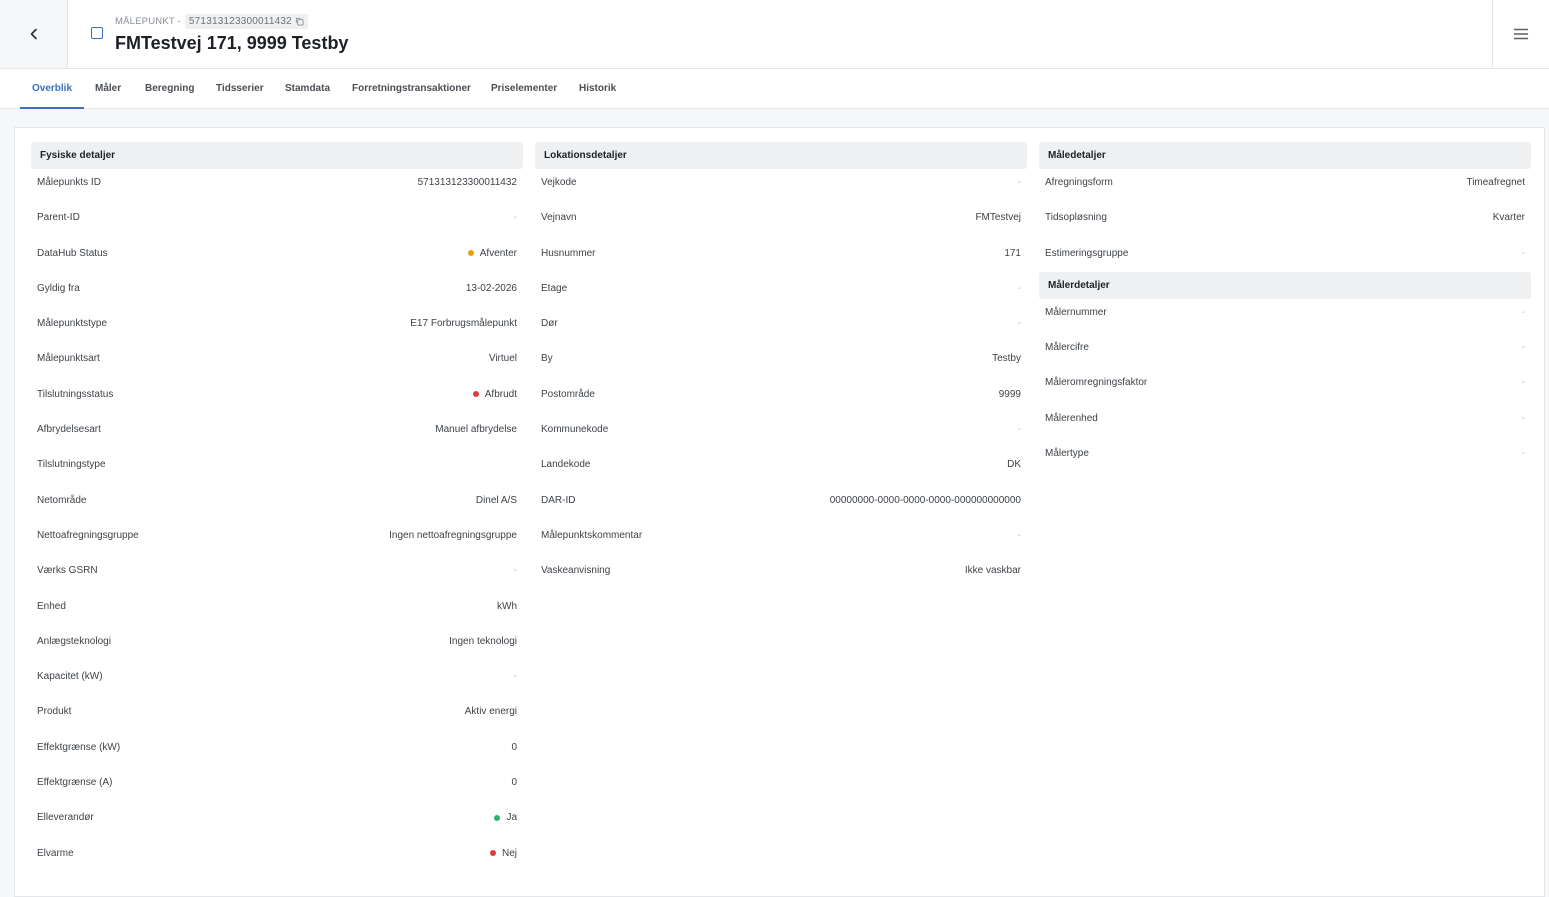 Image resolution: width=1549 pixels, height=897 pixels. Describe the element at coordinates (299, 21) in the screenshot. I see `copy-icon` at that location.